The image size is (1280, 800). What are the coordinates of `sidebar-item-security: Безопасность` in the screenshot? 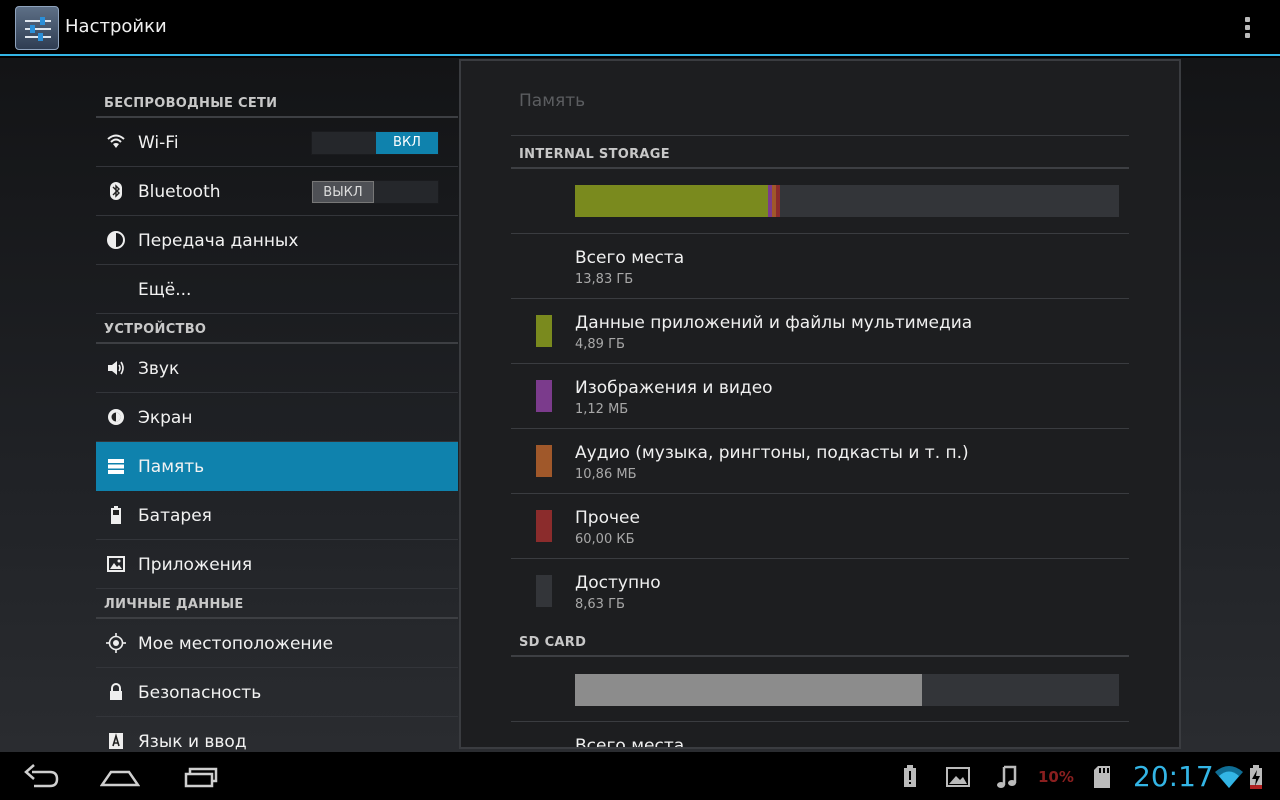 It's located at (277, 692).